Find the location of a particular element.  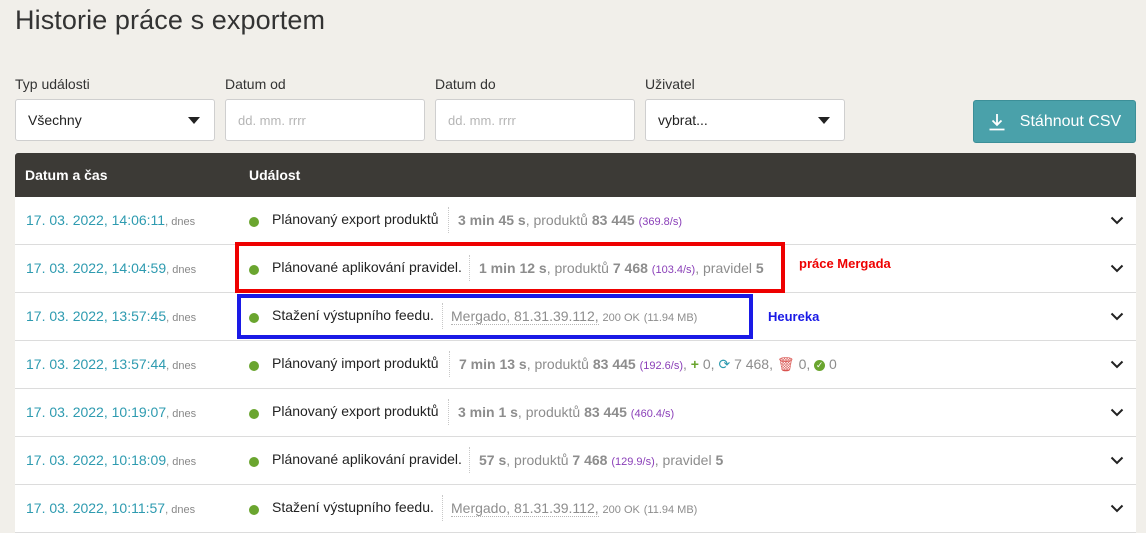

download-icon is located at coordinates (997, 121).